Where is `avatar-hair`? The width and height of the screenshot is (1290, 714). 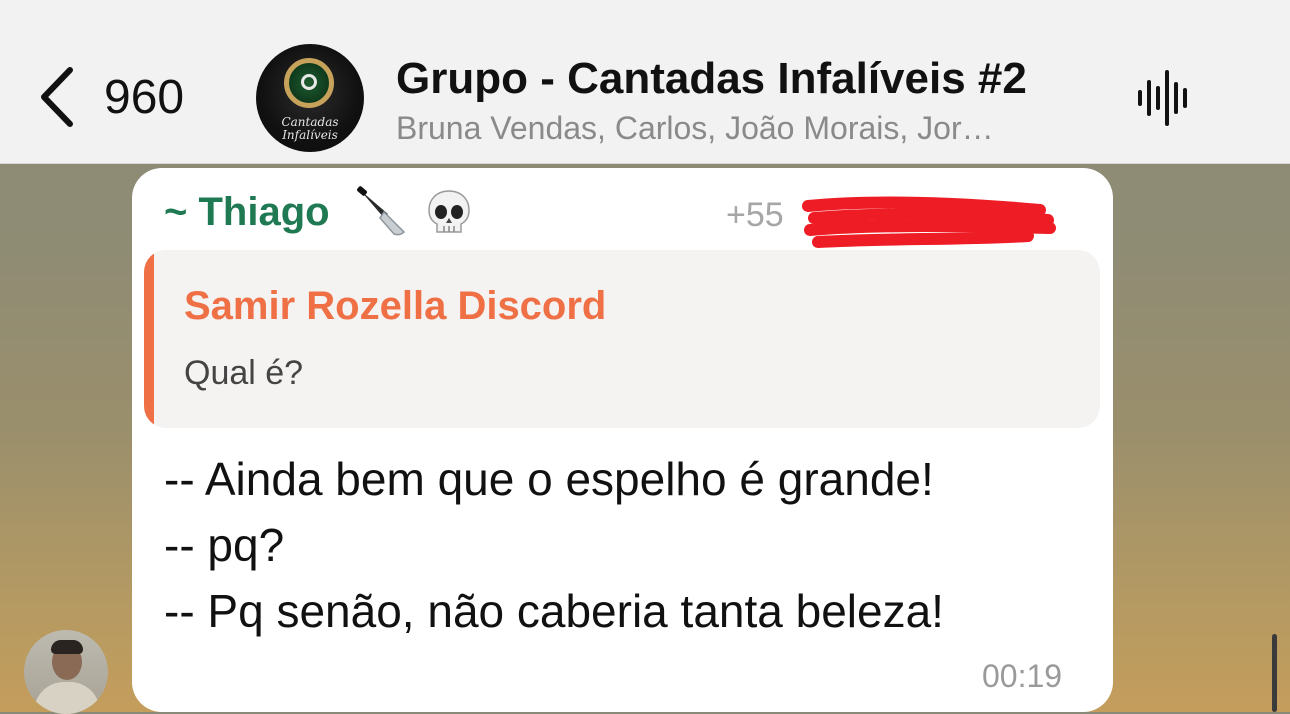 avatar-hair is located at coordinates (67, 647).